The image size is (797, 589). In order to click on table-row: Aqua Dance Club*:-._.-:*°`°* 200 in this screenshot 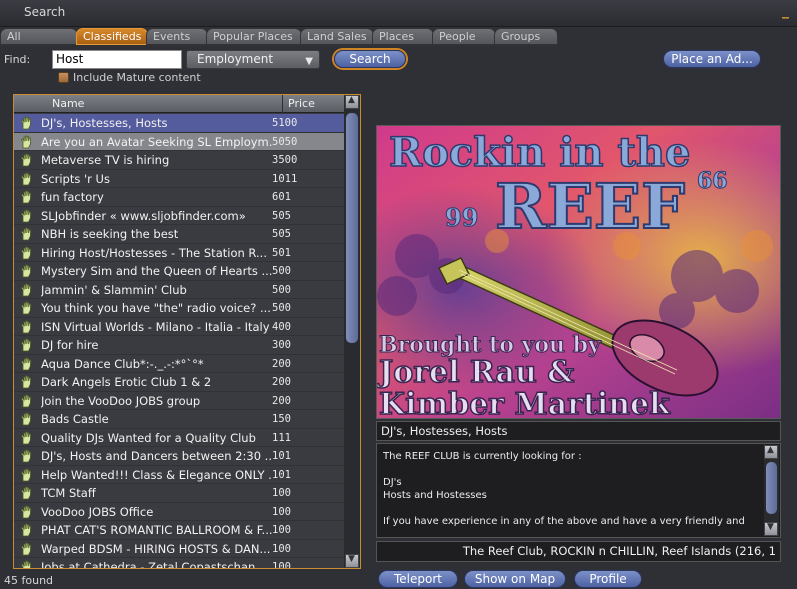, I will do `click(179, 364)`.